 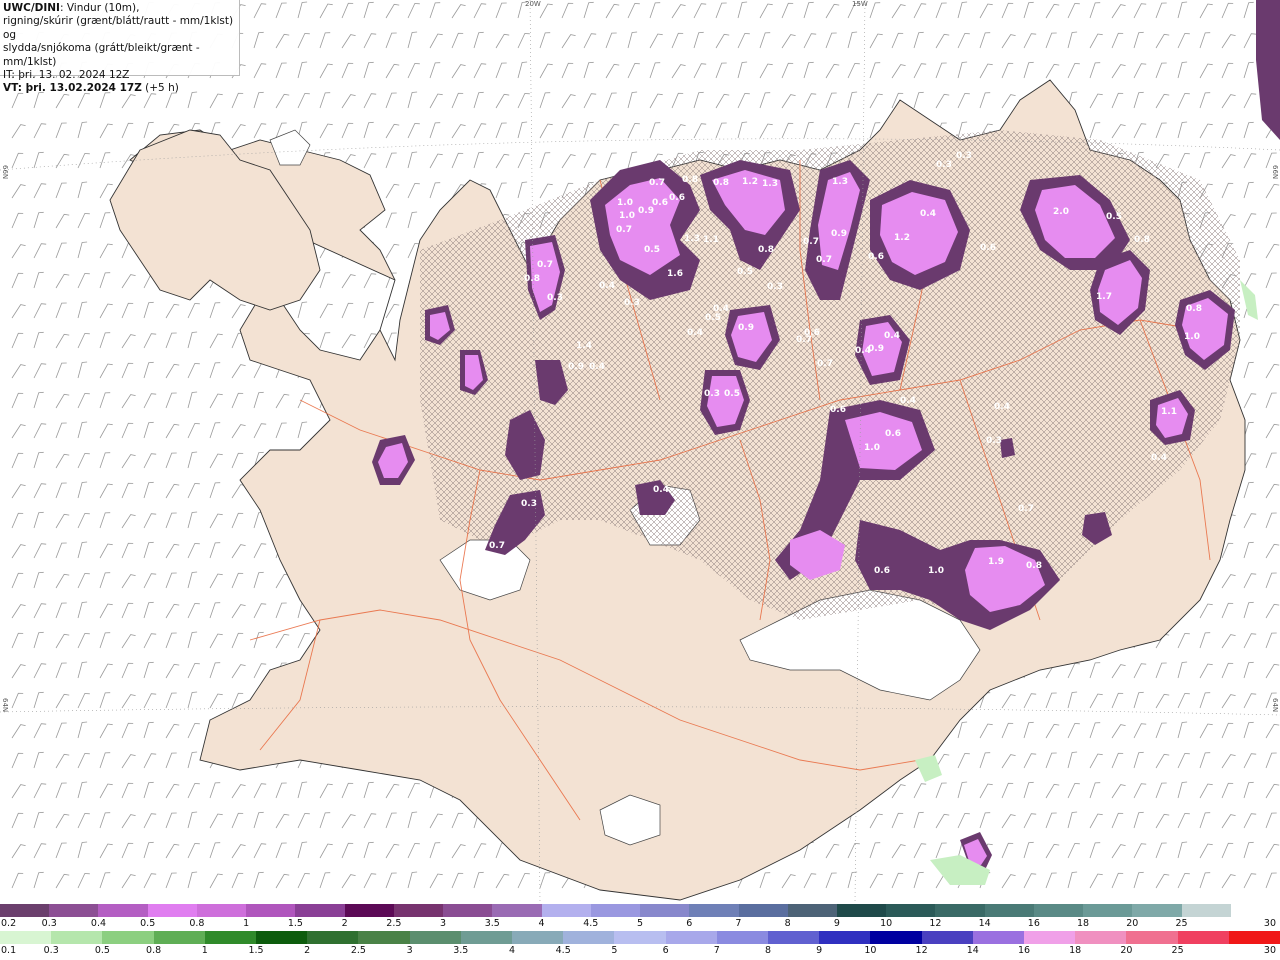 What do you see at coordinates (675, 274) in the screenshot?
I see `precip-value-label: 1.6` at bounding box center [675, 274].